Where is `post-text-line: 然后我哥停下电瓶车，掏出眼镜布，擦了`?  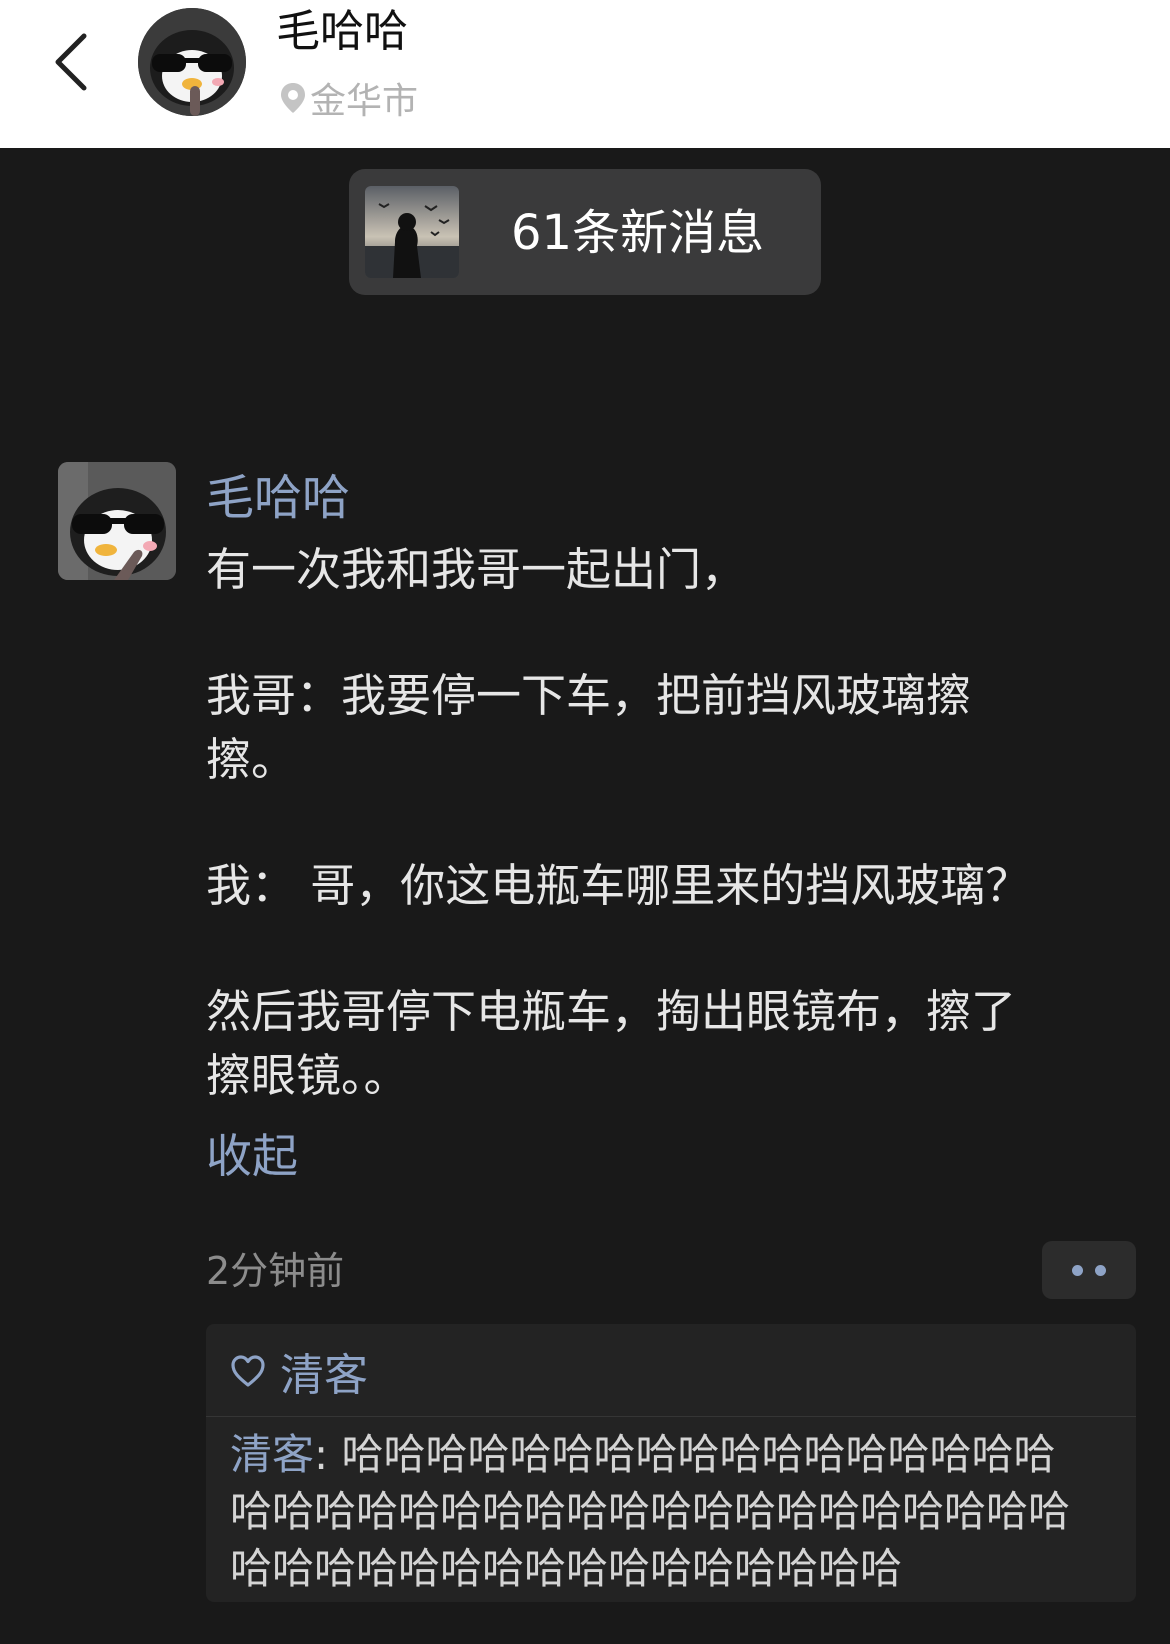
post-text-line: 然后我哥停下电瓶车，掏出眼镜布，擦了 is located at coordinates (611, 1011).